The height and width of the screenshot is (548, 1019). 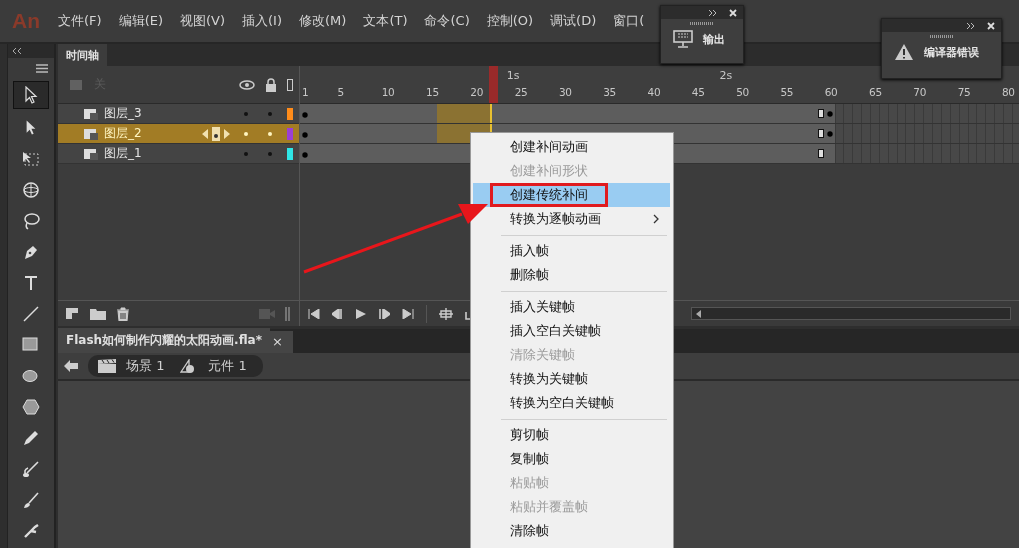 What do you see at coordinates (964, 92) in the screenshot?
I see `frame-number: 75` at bounding box center [964, 92].